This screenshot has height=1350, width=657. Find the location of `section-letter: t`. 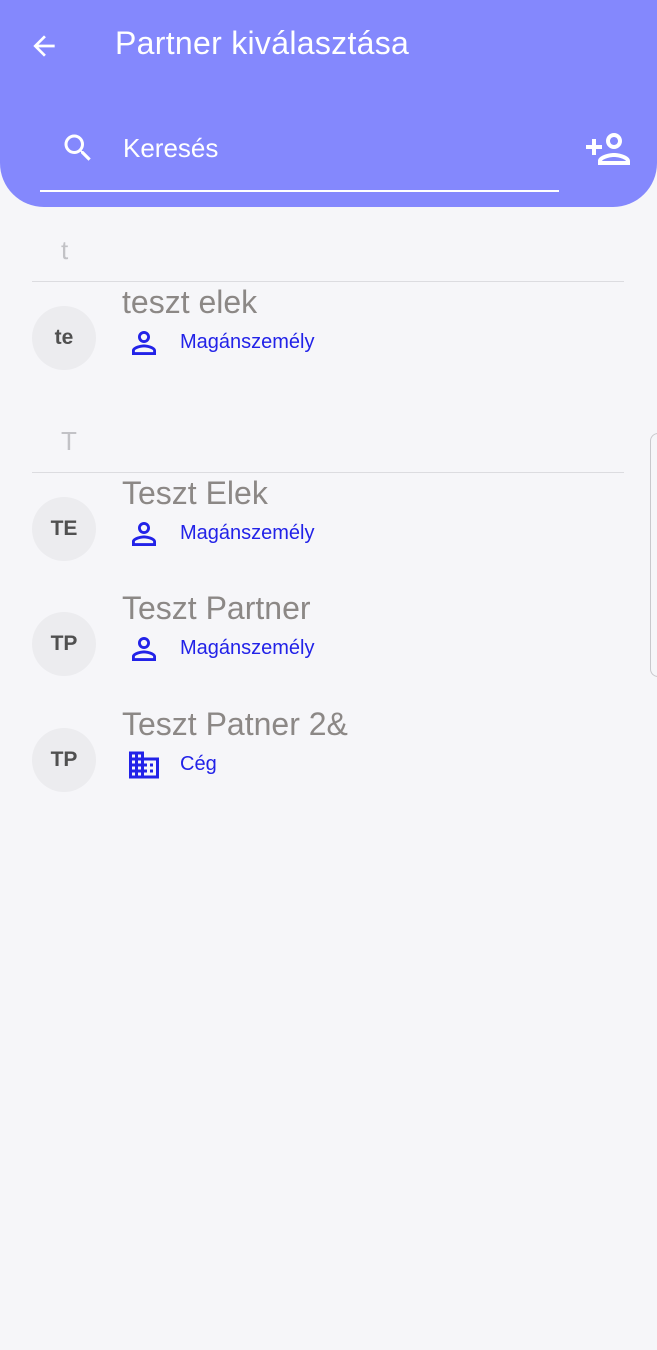

section-letter: t is located at coordinates (65, 250).